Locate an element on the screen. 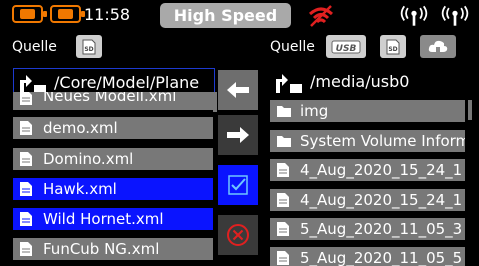 Image resolution: width=479 pixels, height=266 pixels. delete-button is located at coordinates (238, 235).